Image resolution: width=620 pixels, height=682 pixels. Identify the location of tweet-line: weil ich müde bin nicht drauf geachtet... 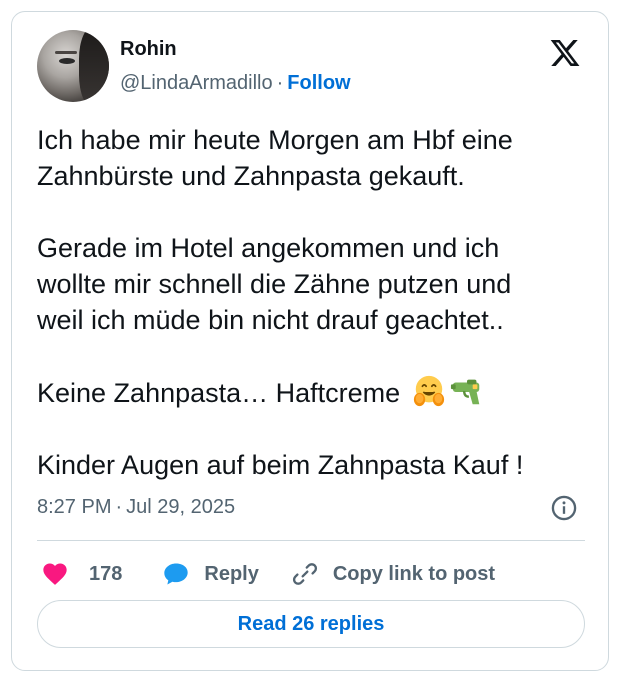
(270, 320).